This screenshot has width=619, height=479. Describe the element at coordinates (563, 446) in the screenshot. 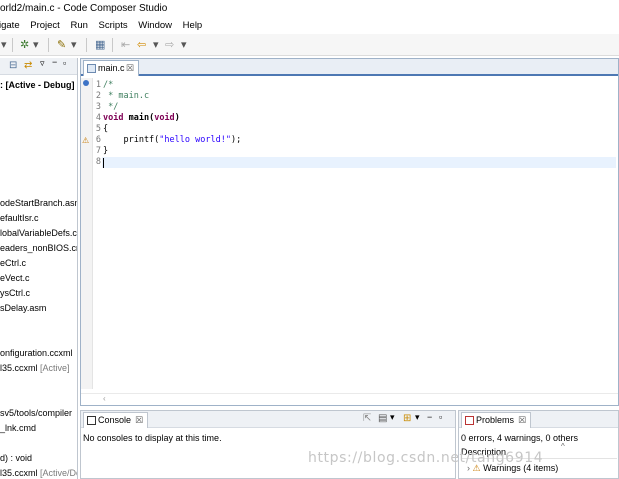

I see `sort-indicator-icon: ^` at that location.